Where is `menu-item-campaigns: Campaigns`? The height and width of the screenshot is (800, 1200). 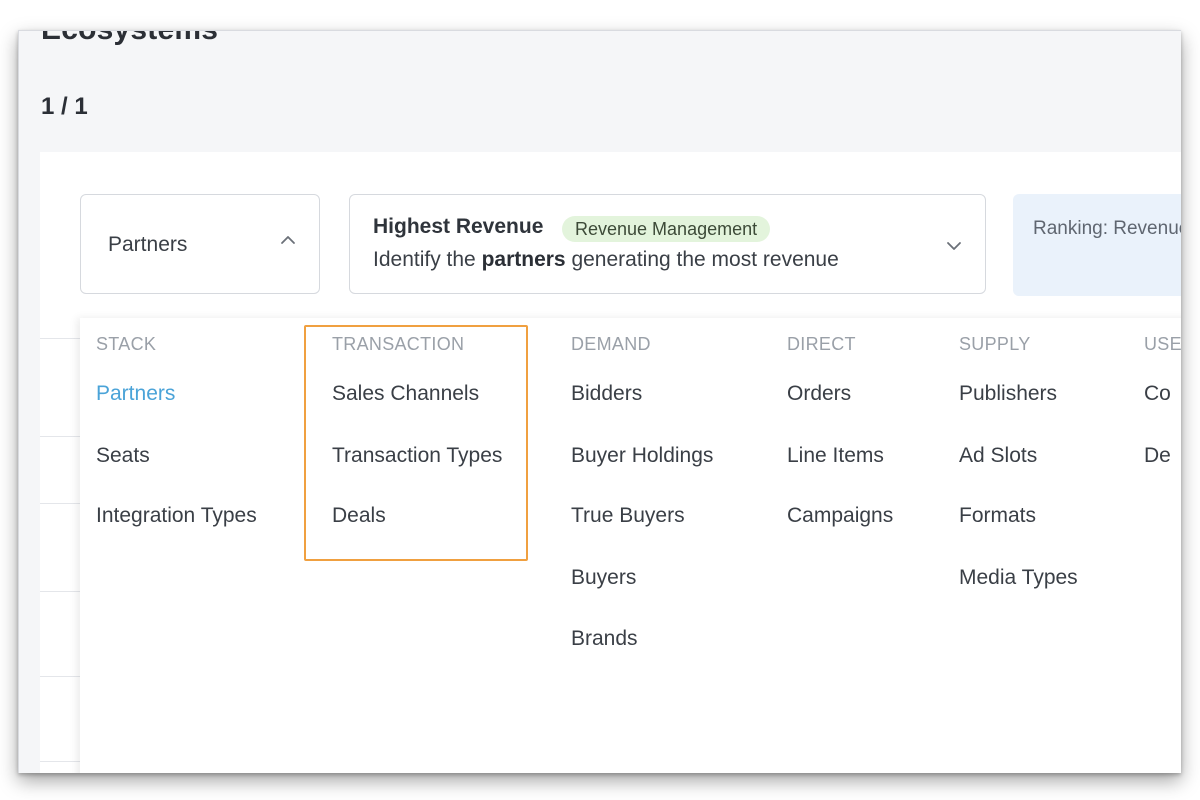 menu-item-campaigns: Campaigns is located at coordinates (840, 516).